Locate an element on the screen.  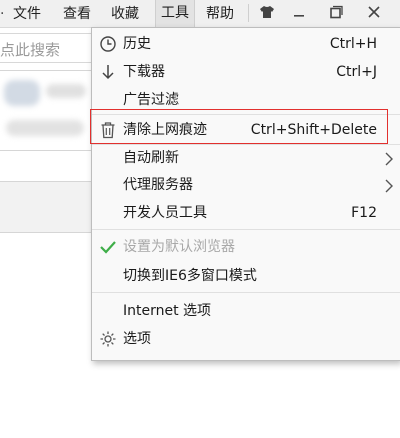
menu-bar: · 文件 查看 收藏 工具 帮助 is located at coordinates (200, 14).